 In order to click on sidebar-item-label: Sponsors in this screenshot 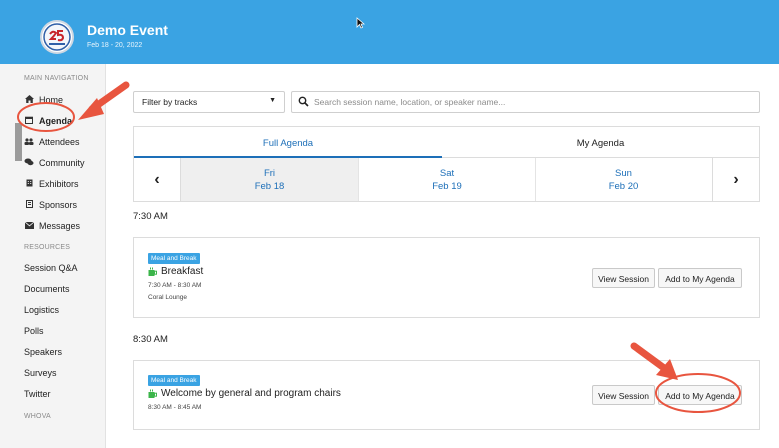, I will do `click(58, 205)`.